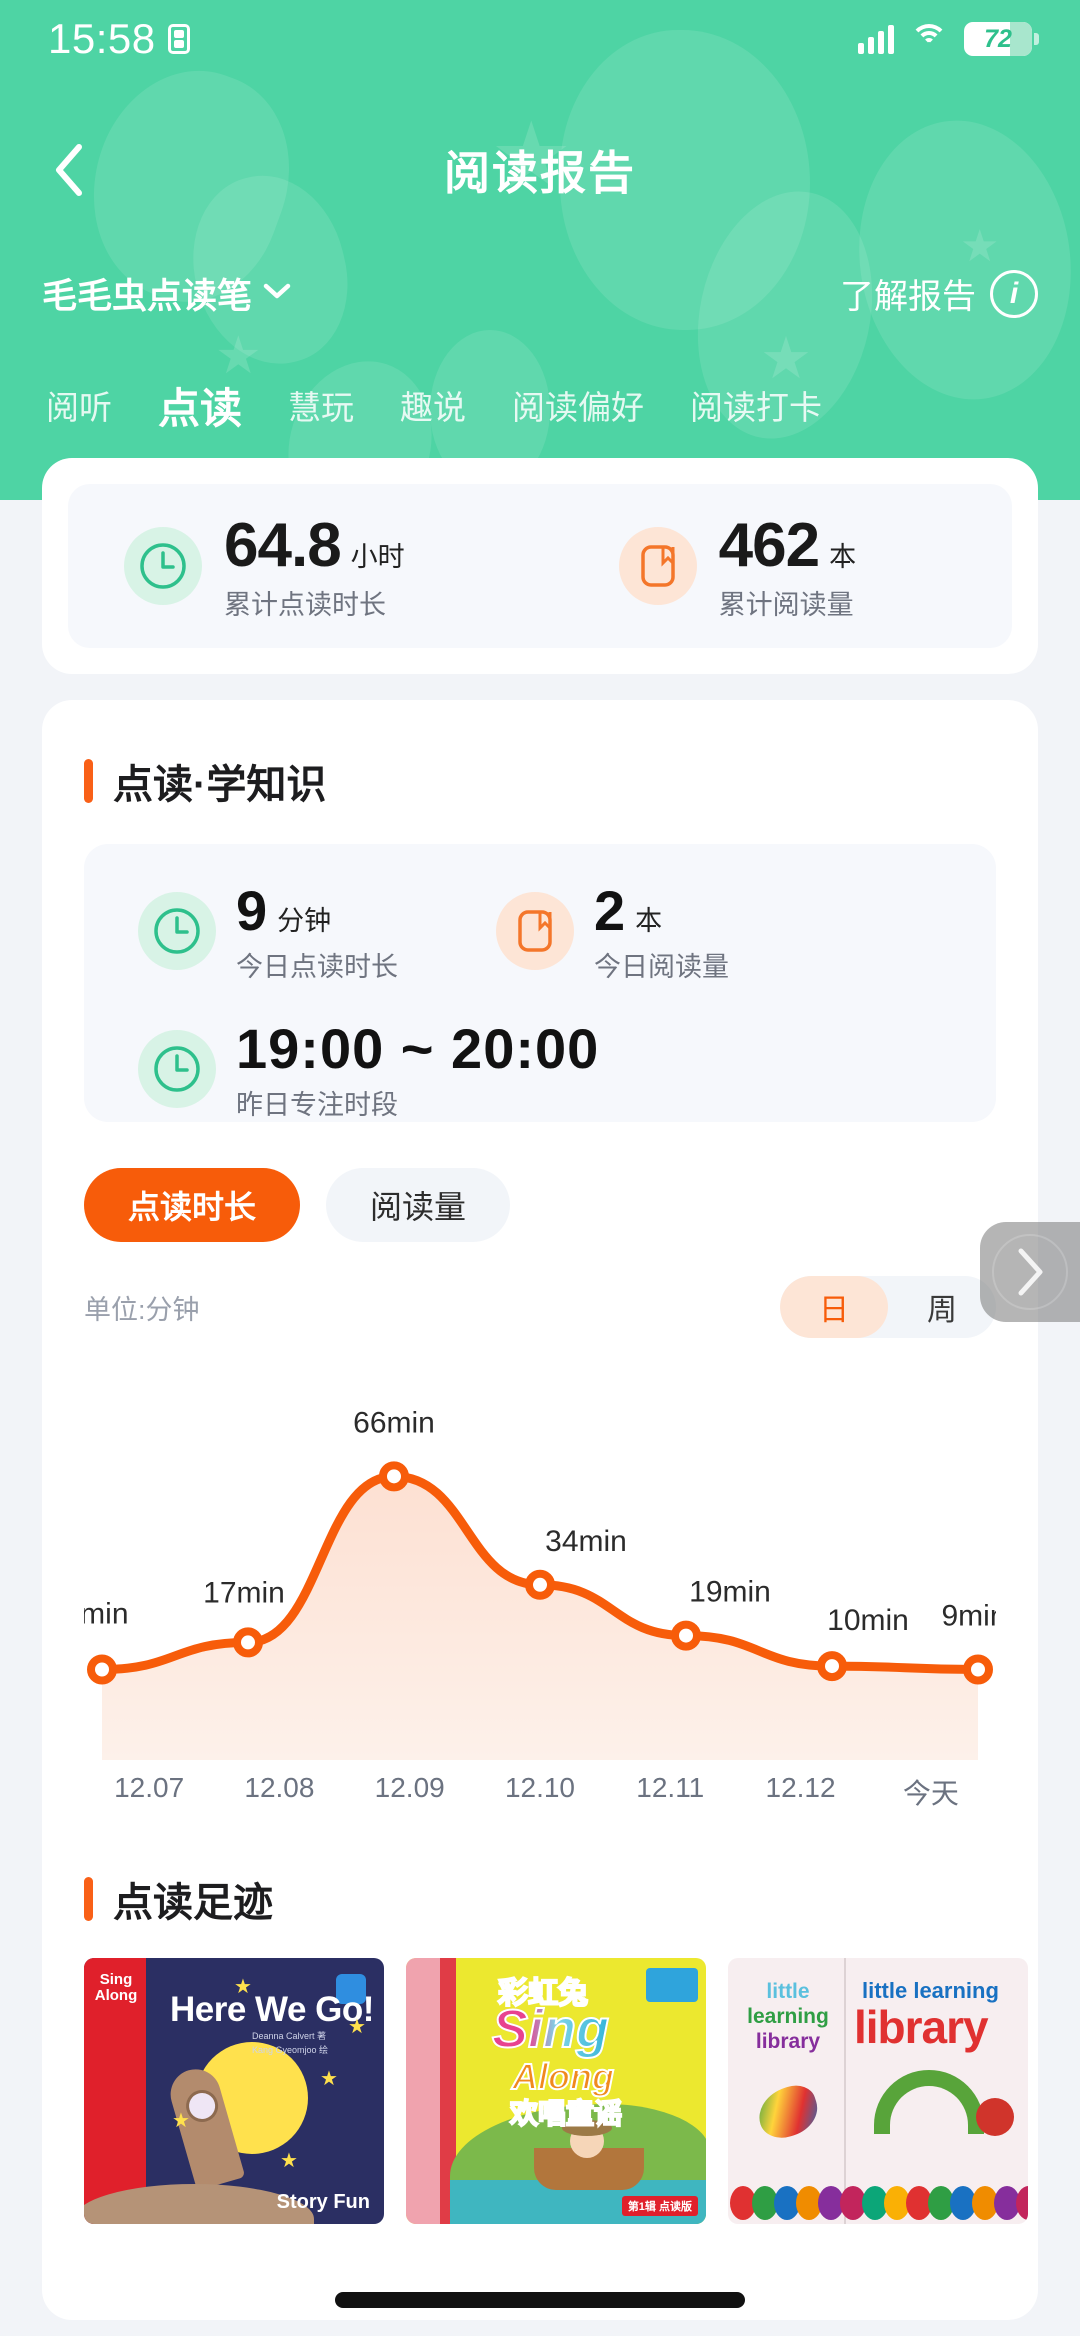 This screenshot has height=2336, width=1080. Describe the element at coordinates (200, 405) in the screenshot. I see `tab-diandu: 点读` at that location.